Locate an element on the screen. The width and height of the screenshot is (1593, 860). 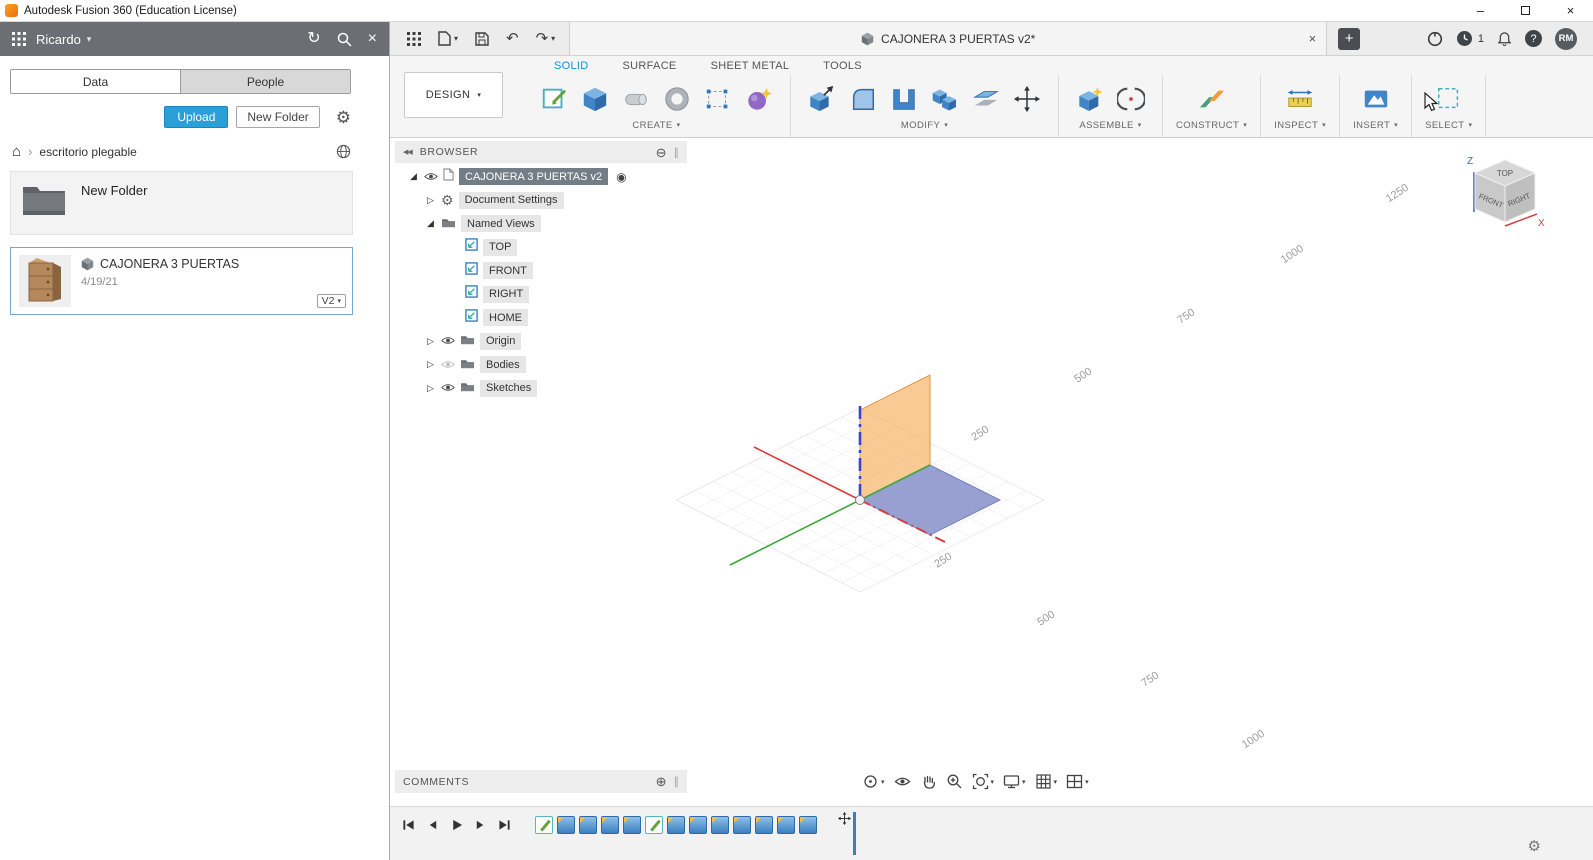
redo-button: ↷ ▾ is located at coordinates (546, 38).